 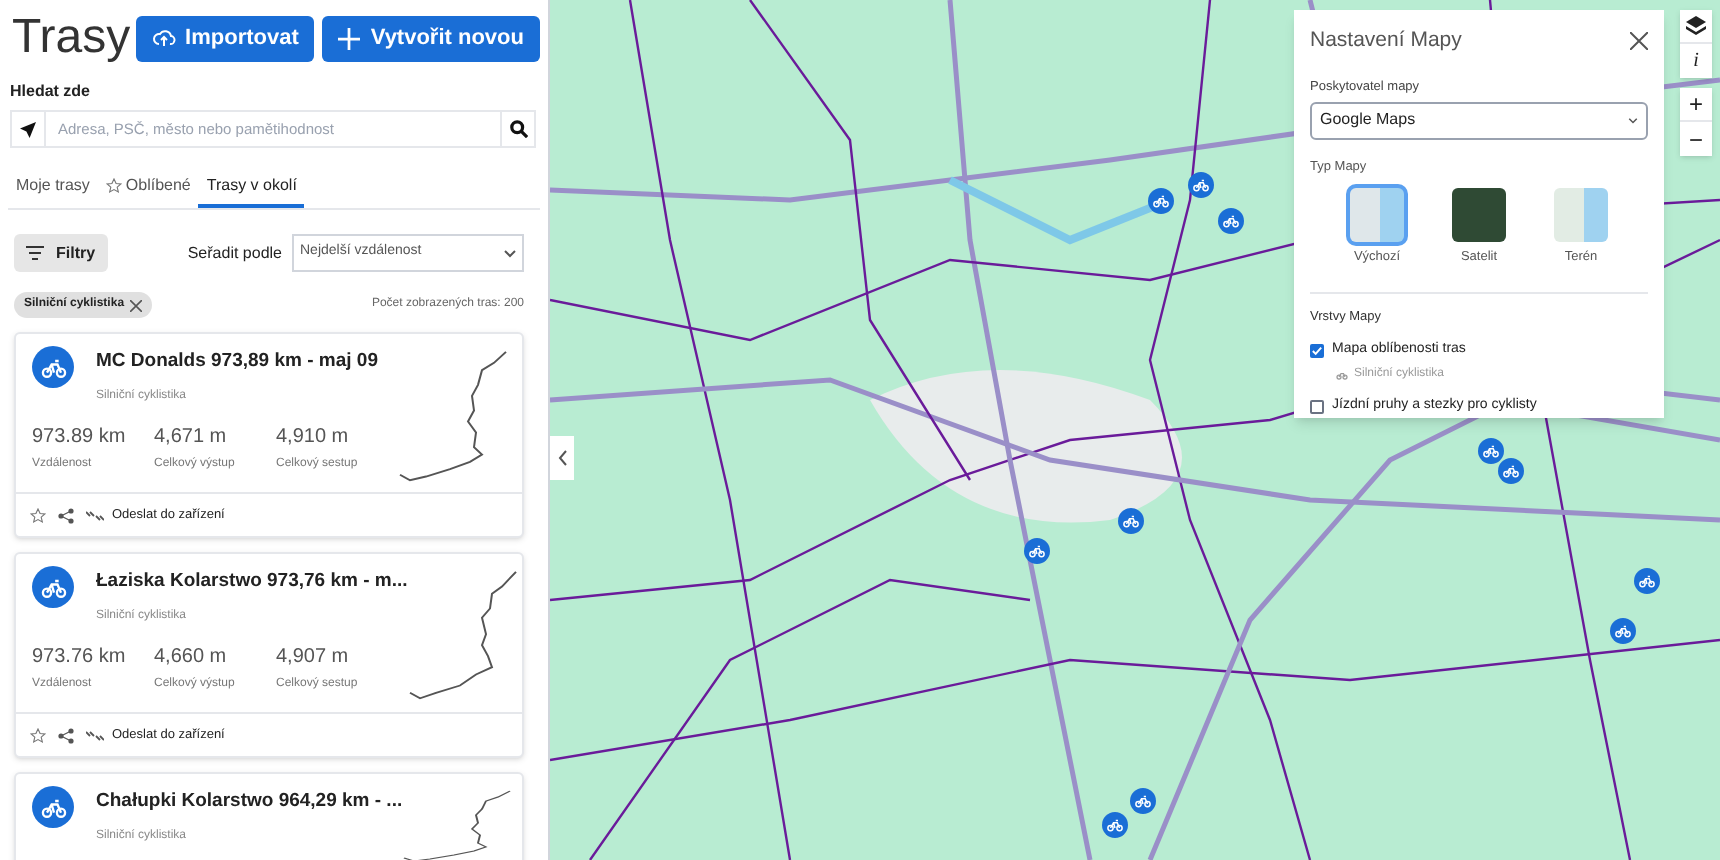 I want to click on page-title: Trasy, so click(x=71, y=38).